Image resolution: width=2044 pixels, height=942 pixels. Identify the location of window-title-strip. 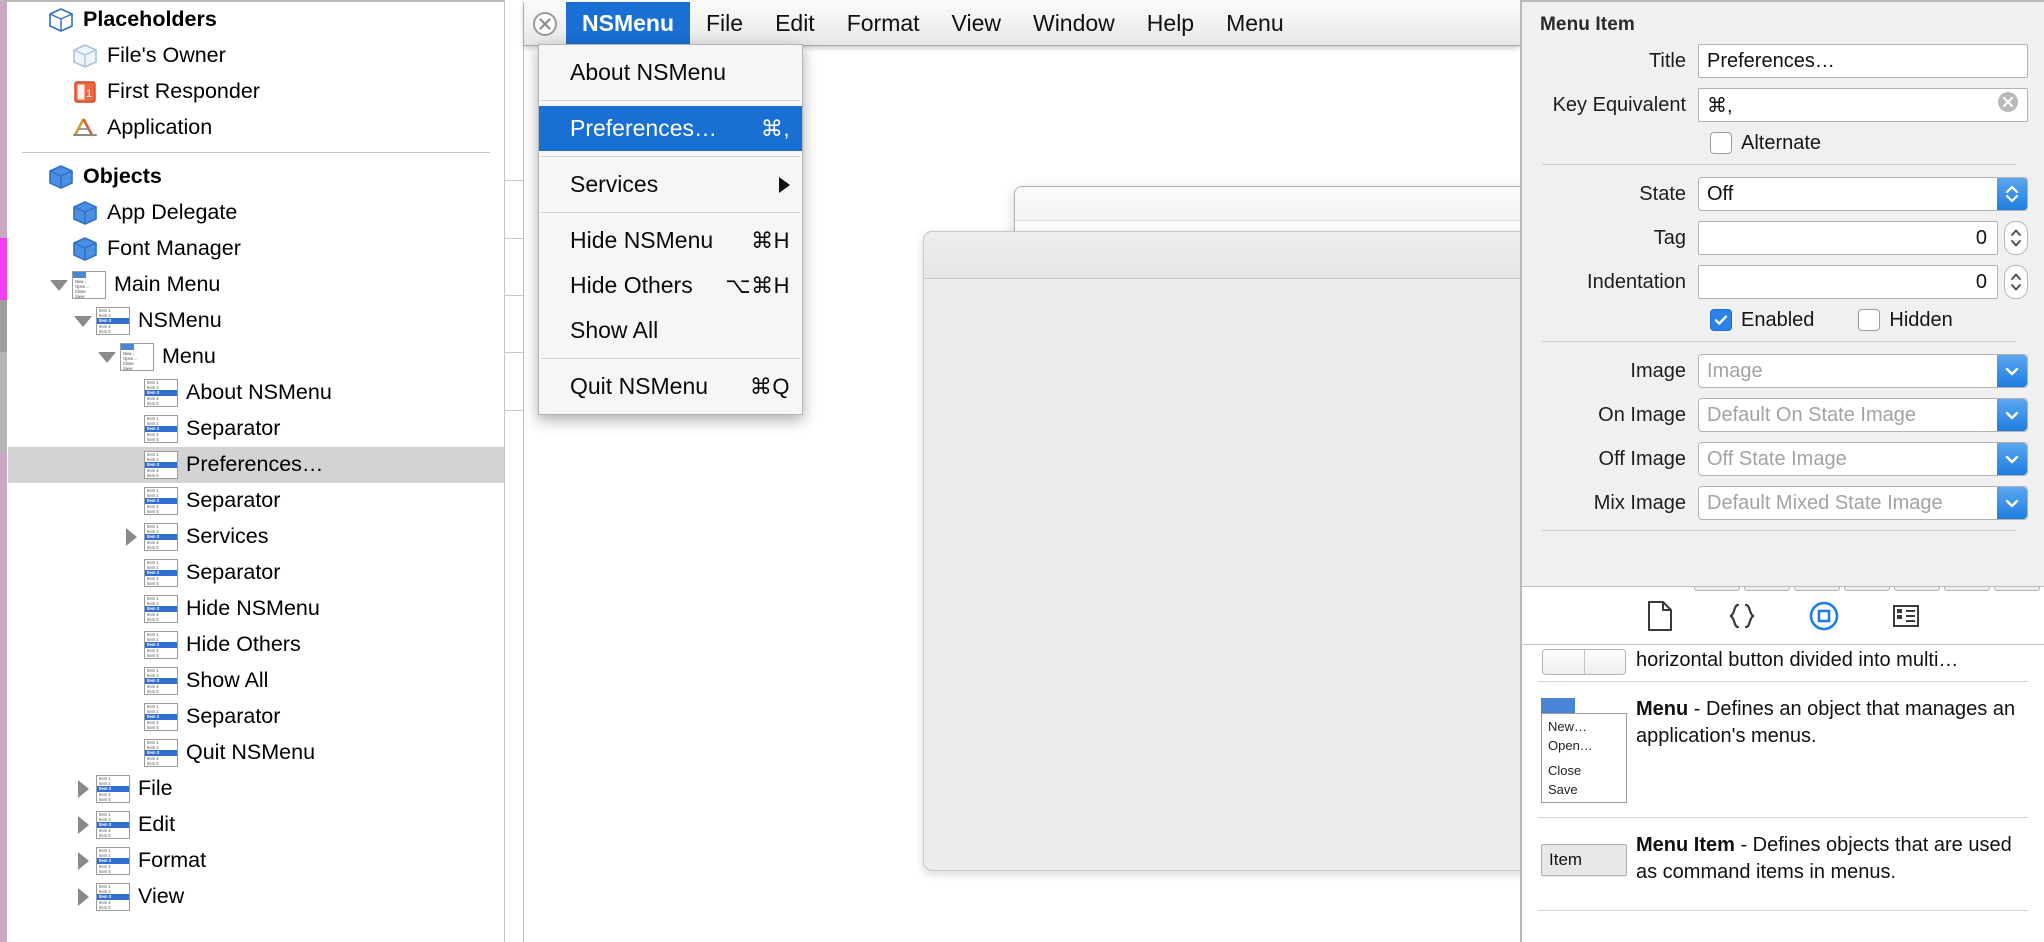
(1267, 204).